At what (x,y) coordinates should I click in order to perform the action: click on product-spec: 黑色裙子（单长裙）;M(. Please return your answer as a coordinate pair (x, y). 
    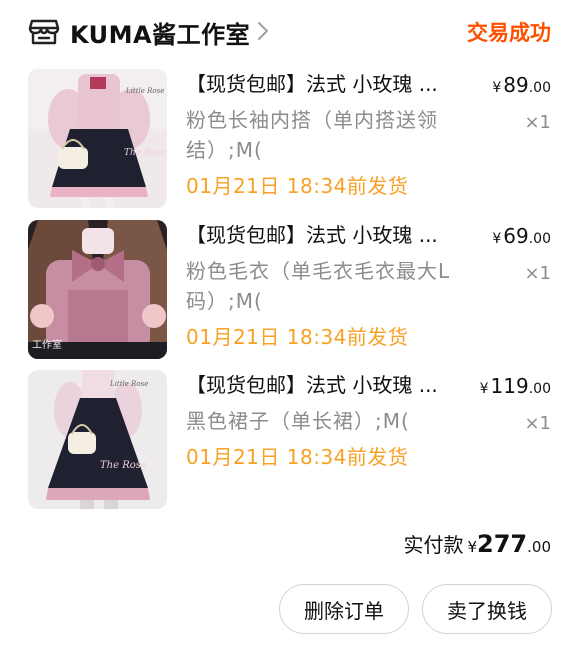
    Looking at the image, I should click on (298, 421).